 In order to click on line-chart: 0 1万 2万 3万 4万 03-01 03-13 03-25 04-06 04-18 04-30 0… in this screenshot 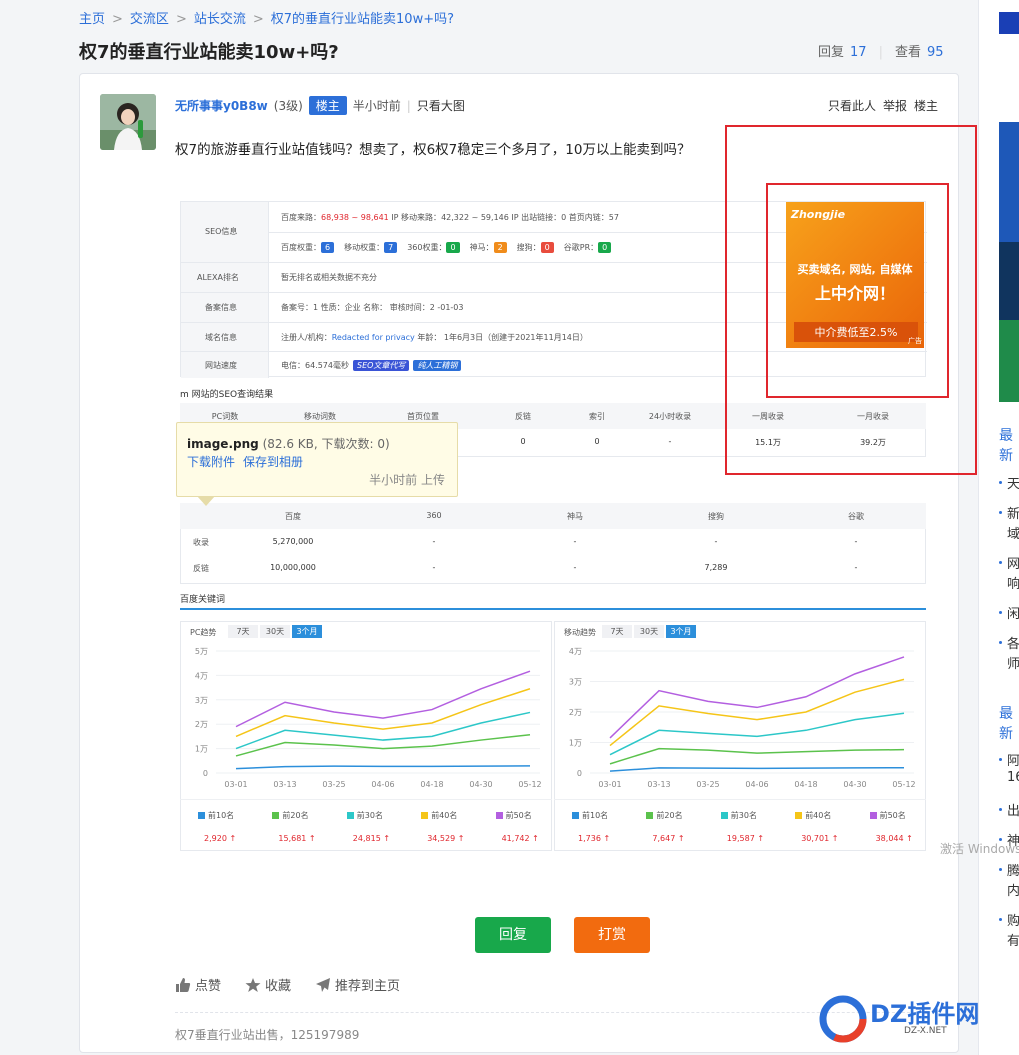, I will do `click(742, 718)`.